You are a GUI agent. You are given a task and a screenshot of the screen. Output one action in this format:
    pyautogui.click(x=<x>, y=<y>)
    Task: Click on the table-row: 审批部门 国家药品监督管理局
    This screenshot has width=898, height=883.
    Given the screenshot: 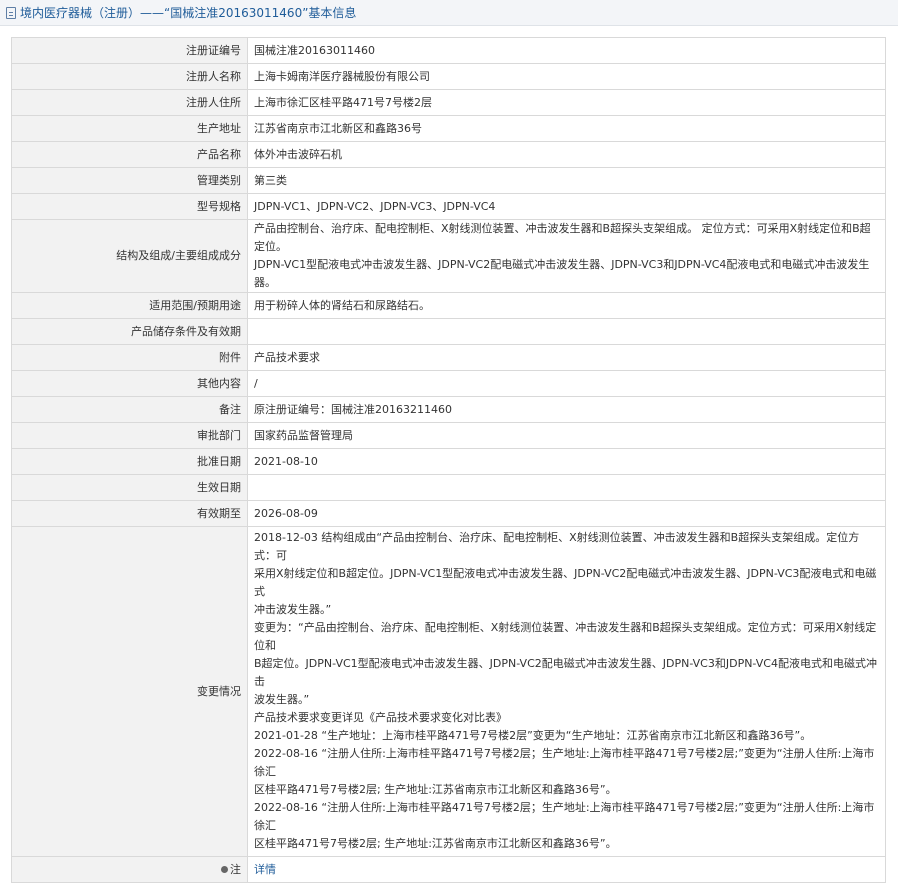 What is the action you would take?
    pyautogui.click(x=448, y=435)
    